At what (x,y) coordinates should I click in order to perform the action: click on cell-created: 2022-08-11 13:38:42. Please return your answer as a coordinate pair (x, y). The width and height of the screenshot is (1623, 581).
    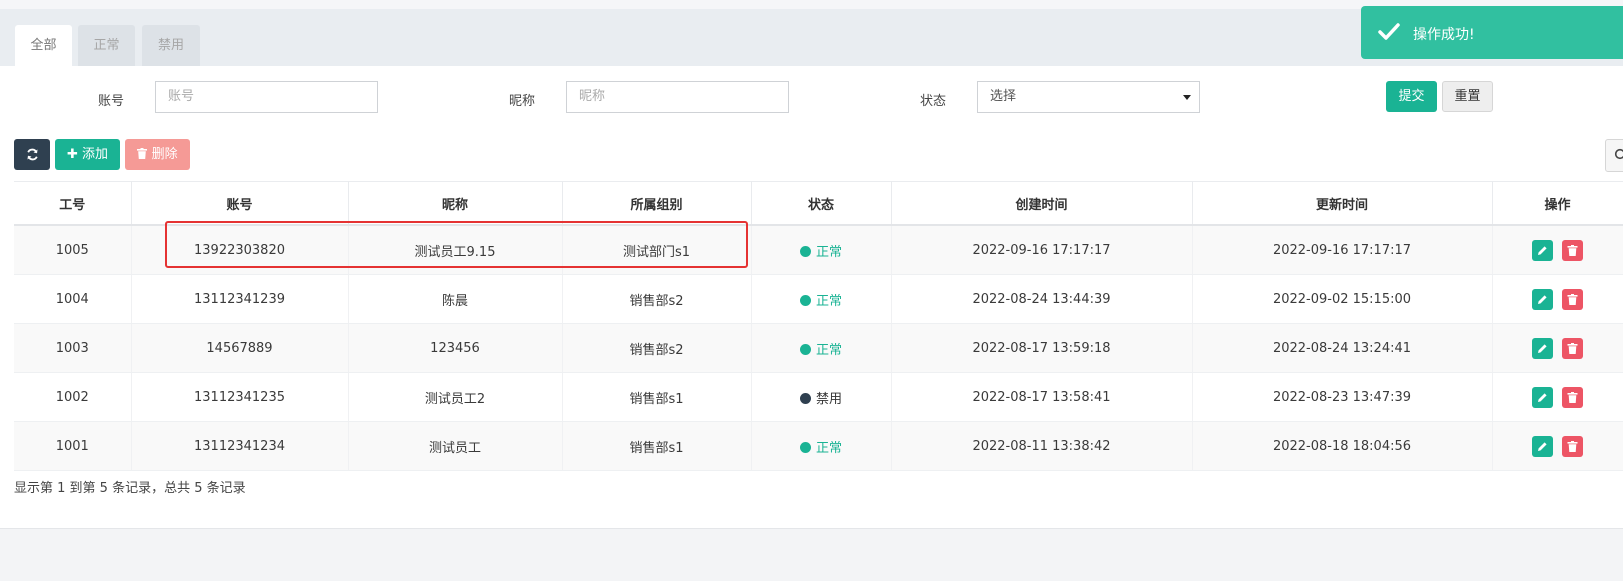
    Looking at the image, I should click on (1042, 446).